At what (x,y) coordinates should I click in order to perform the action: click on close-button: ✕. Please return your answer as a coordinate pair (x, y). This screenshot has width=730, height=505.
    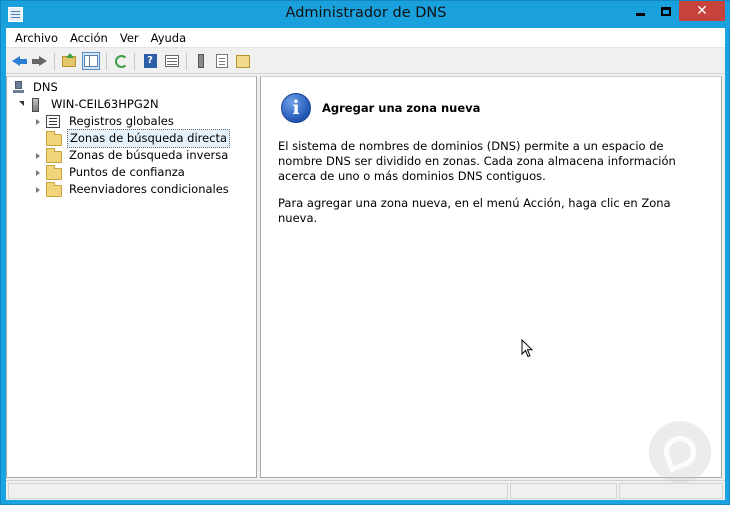
    Looking at the image, I should click on (702, 11).